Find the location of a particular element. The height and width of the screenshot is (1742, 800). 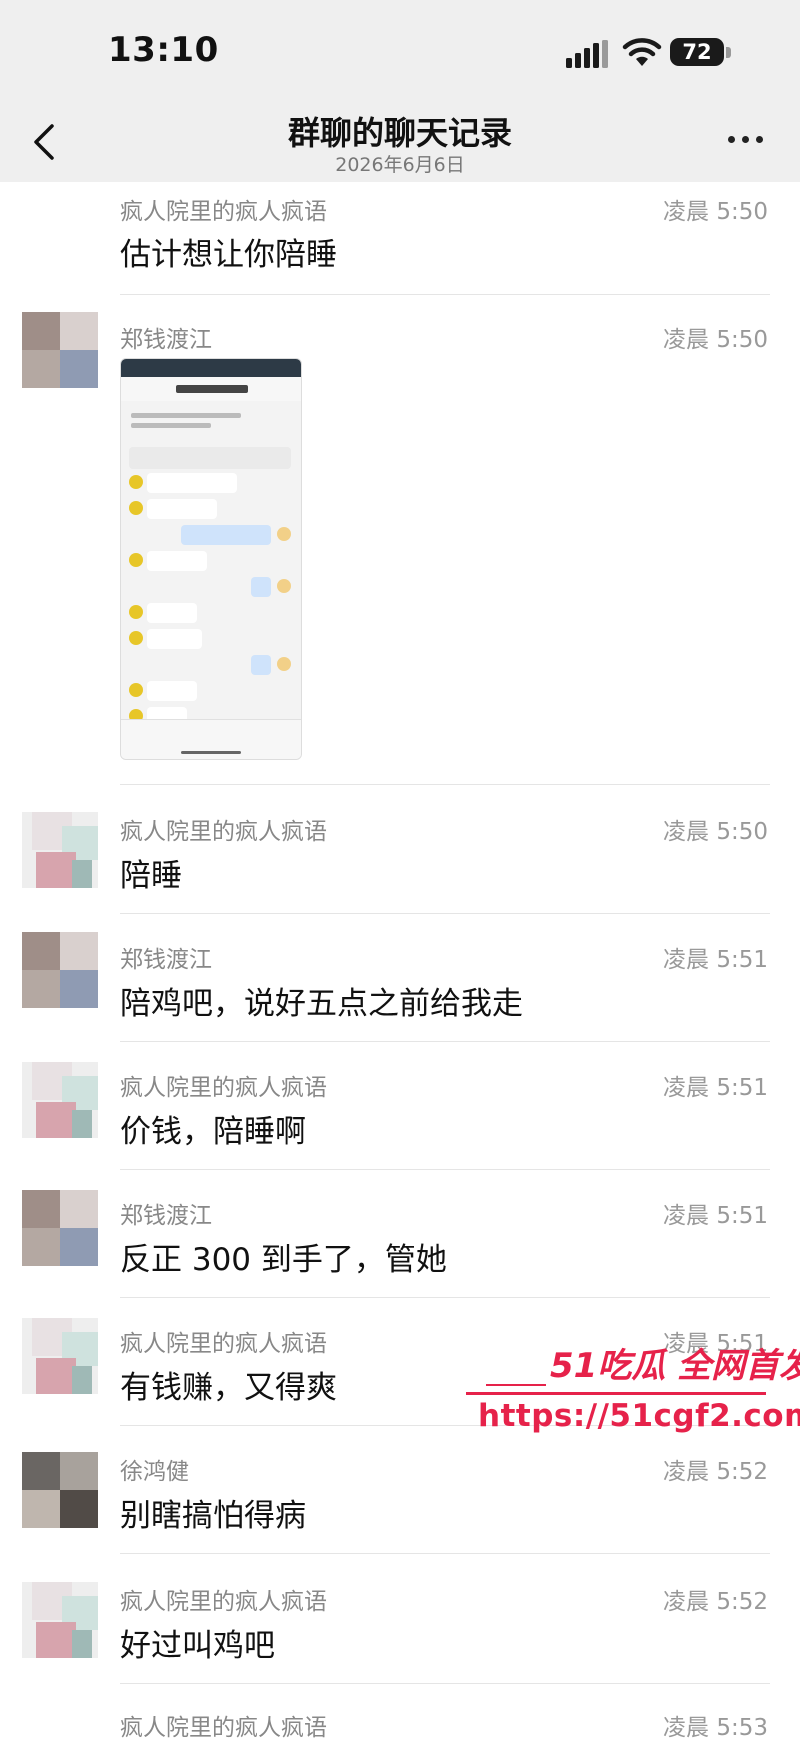

watermark: 51吃瓜 全网首发 https://51cgf2.com is located at coordinates (633, 1393).